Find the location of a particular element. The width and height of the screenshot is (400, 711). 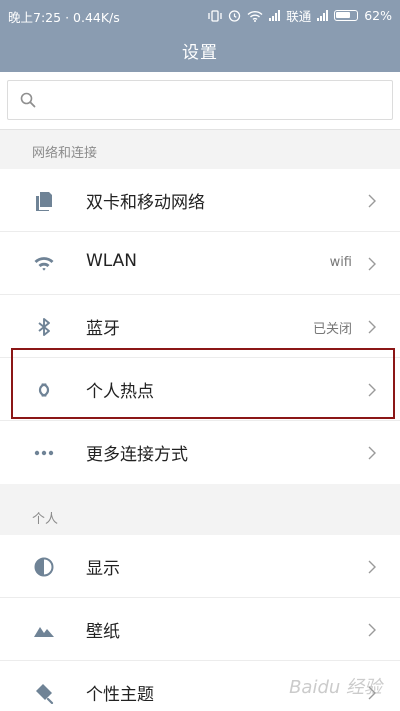

watermark: Baidu 经验 is located at coordinates (335, 687).